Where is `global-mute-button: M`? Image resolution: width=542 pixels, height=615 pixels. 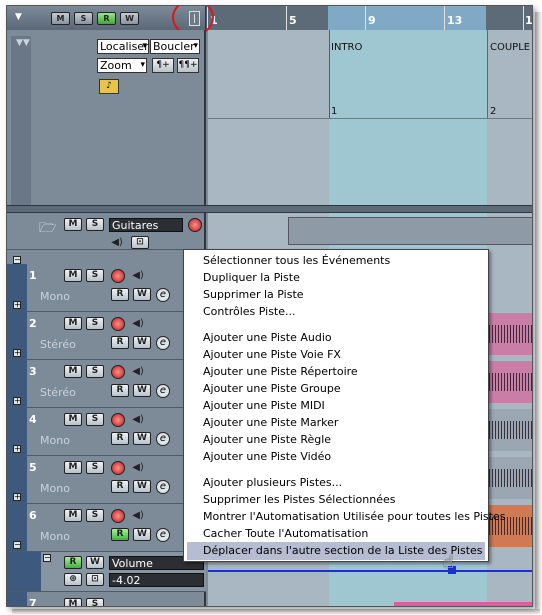 global-mute-button: M is located at coordinates (60, 18).